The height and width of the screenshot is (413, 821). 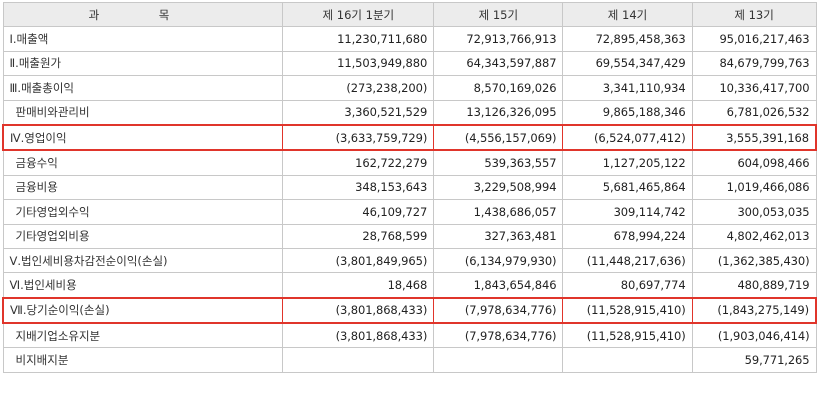 I want to click on cell-value: 327,363,481, so click(x=498, y=236).